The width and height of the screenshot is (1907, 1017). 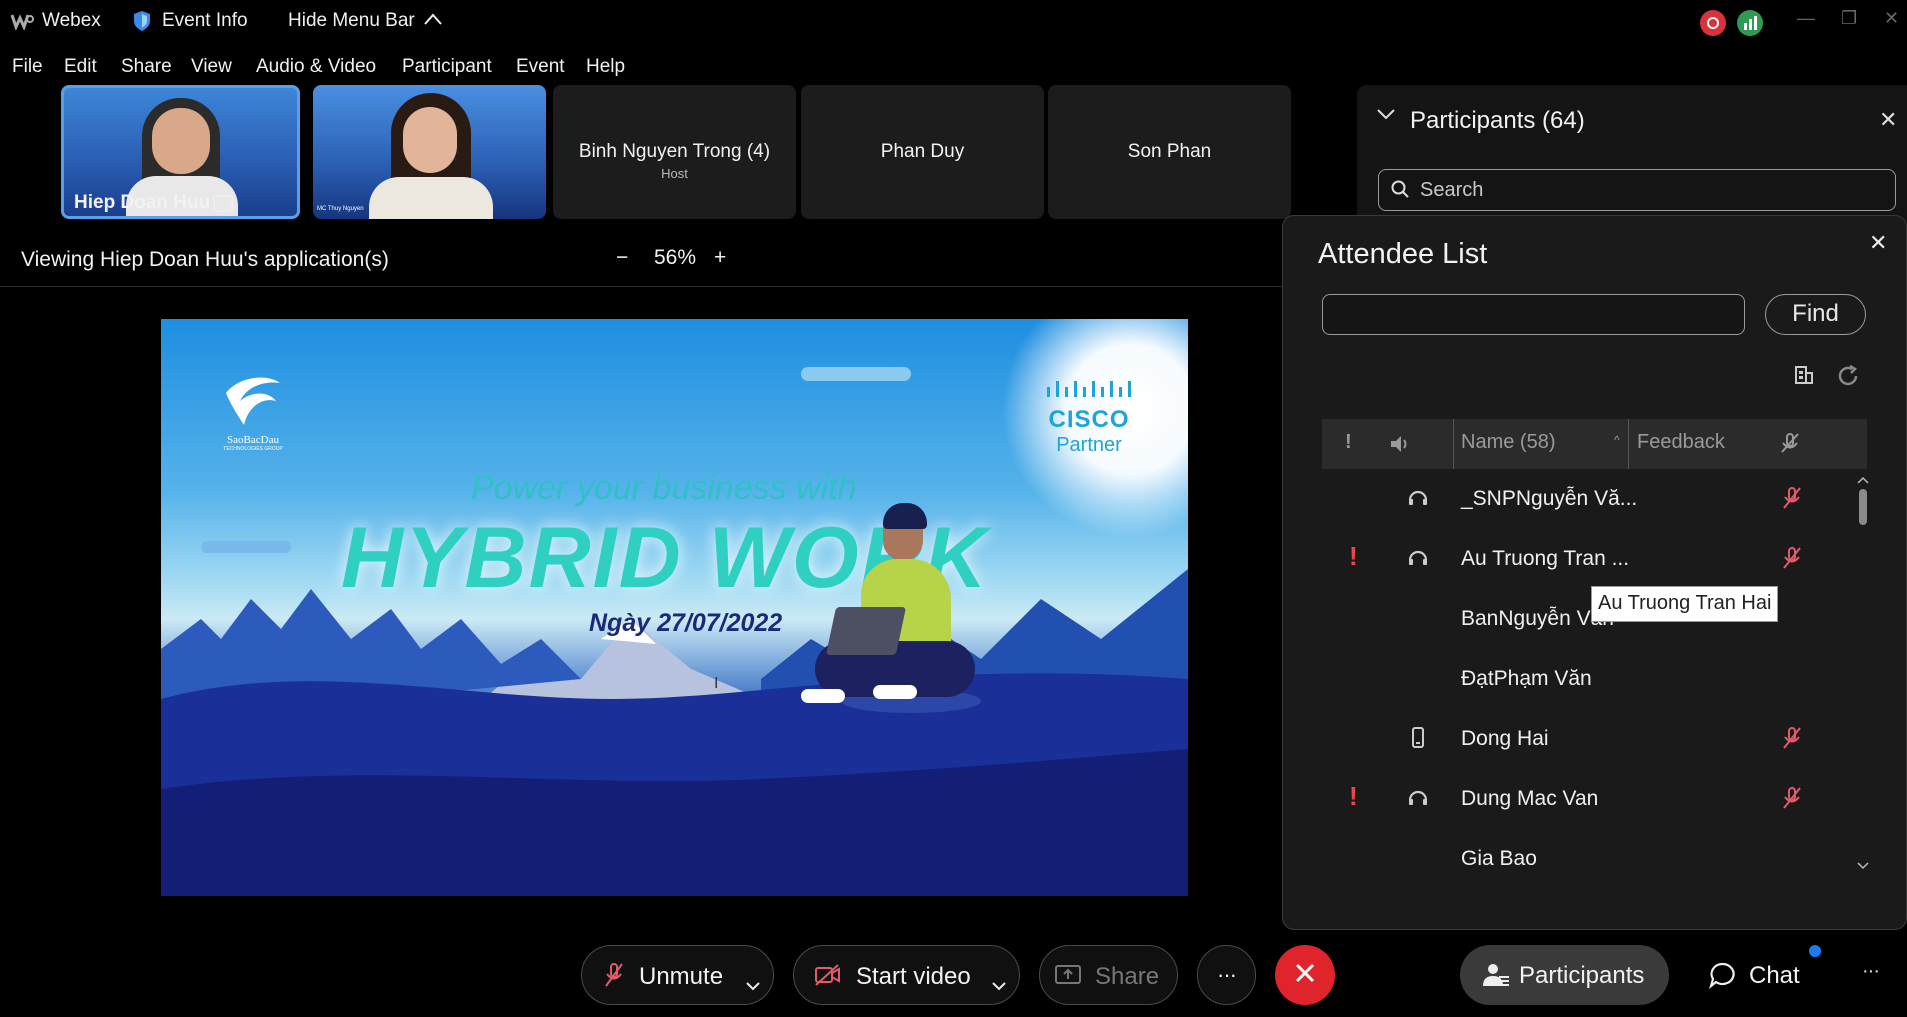 I want to click on webex-logo-icon, so click(x=22, y=22).